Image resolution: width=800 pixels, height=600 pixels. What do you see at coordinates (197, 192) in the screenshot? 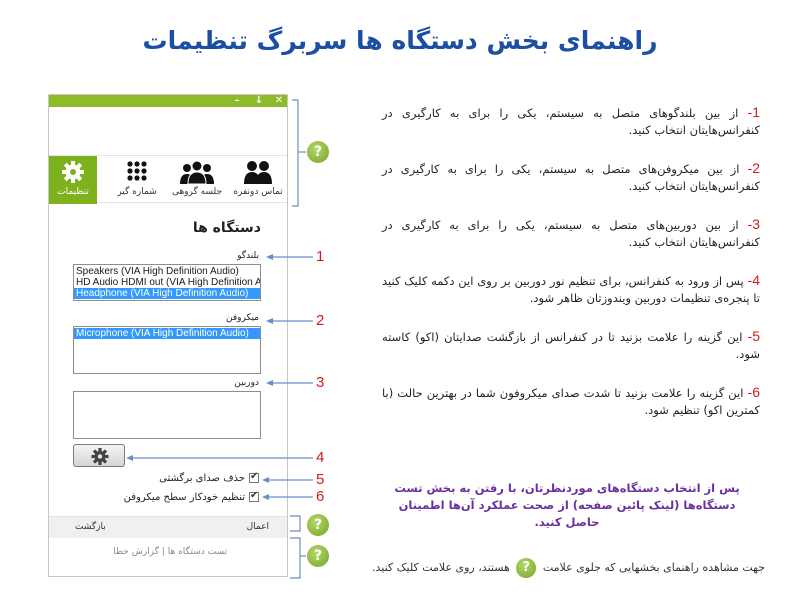
I see `nav-label: جلسه گروهی` at bounding box center [197, 192].